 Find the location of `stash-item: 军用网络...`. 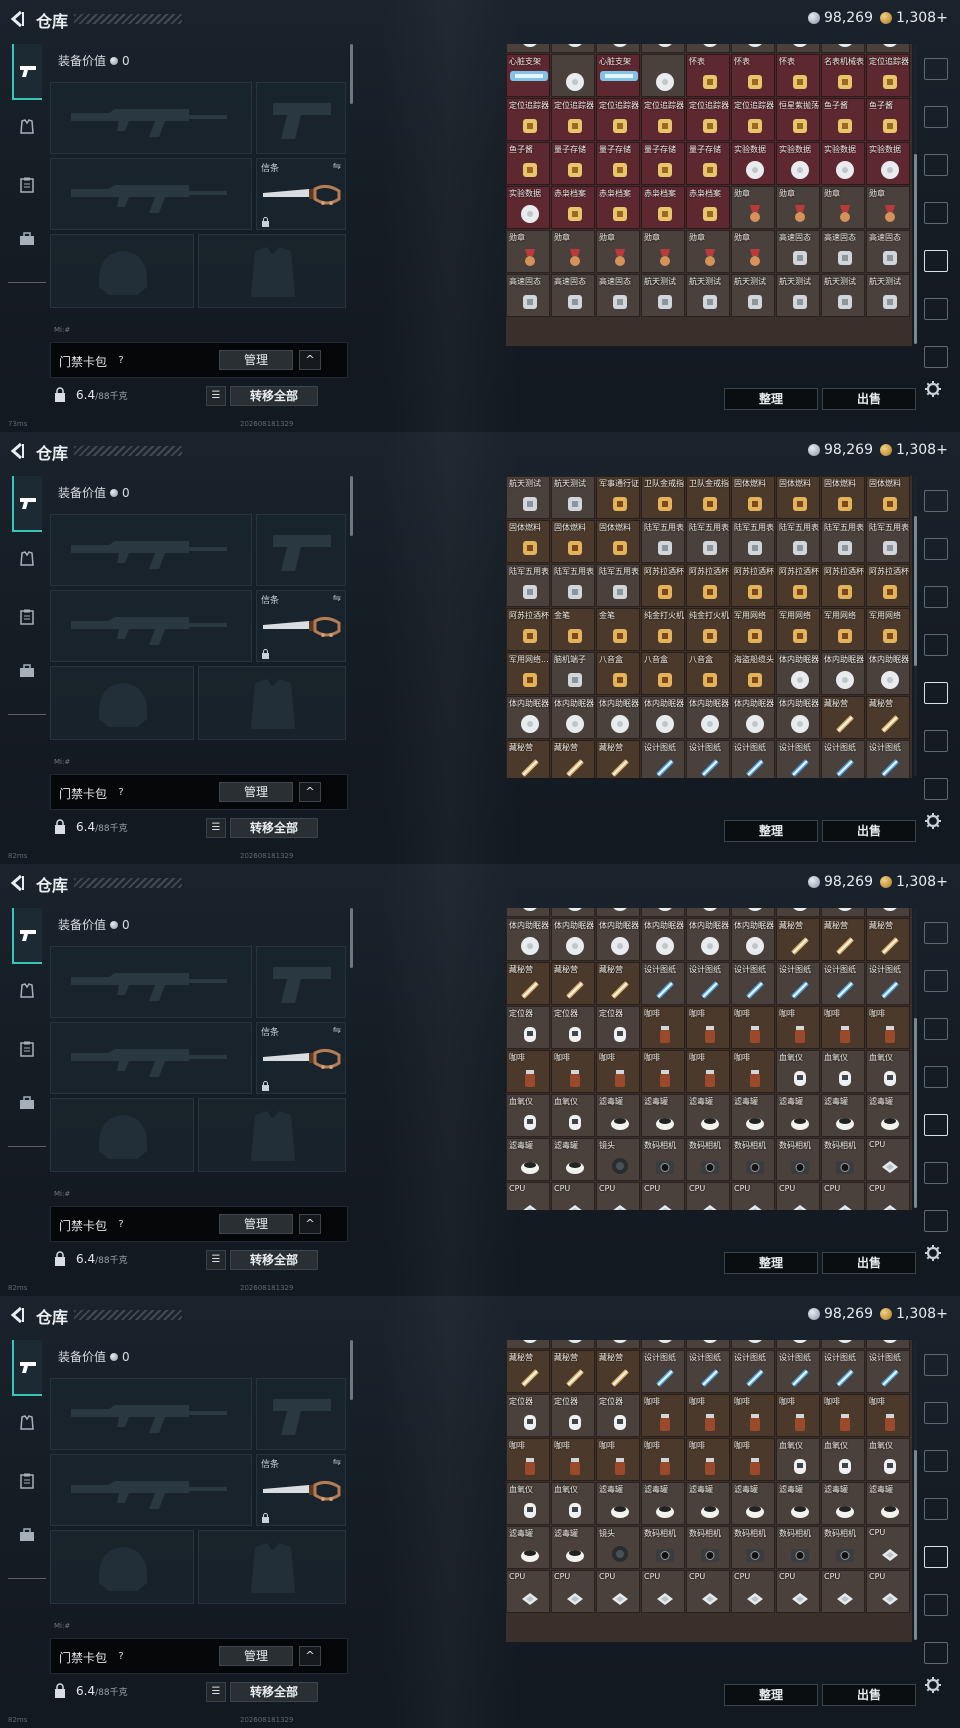

stash-item: 军用网络... is located at coordinates (528, 673).